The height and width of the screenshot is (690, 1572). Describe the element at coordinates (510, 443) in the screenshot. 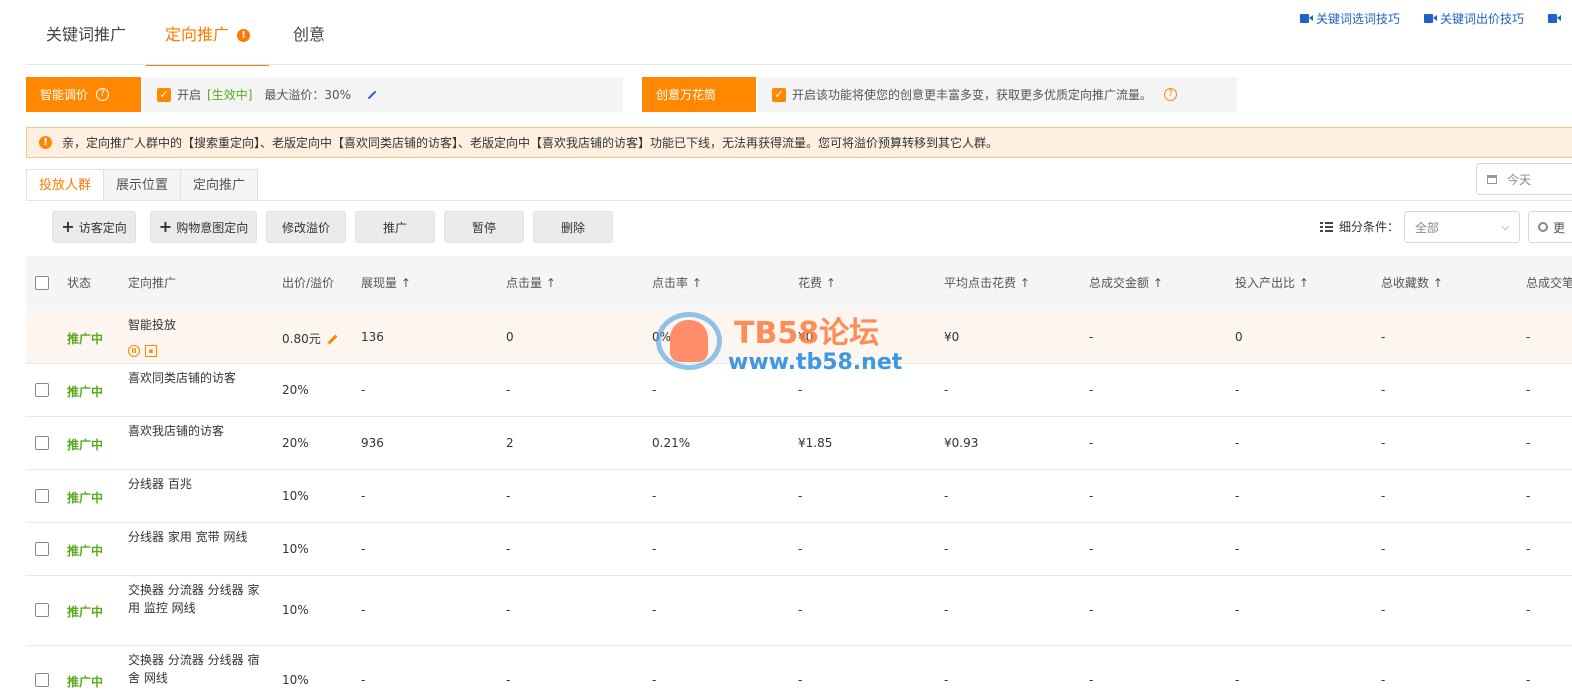

I see `clicks-cell: 2` at that location.